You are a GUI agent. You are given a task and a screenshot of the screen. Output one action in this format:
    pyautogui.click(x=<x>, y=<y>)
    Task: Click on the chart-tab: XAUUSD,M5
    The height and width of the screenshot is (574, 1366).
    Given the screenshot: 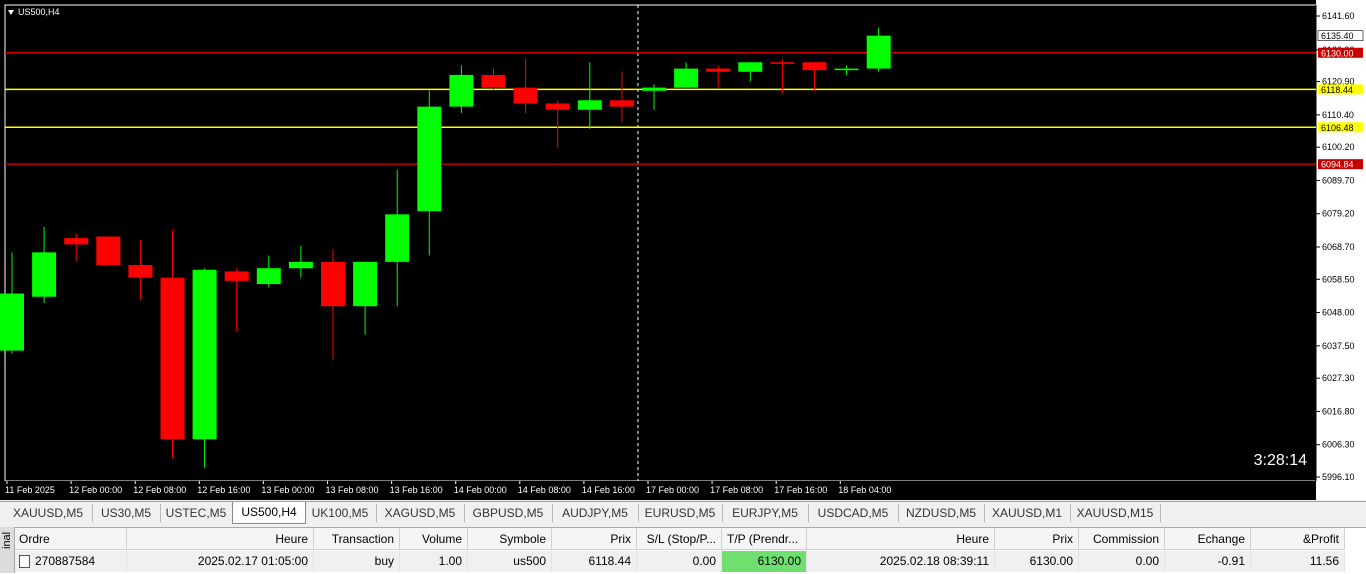 What is the action you would take?
    pyautogui.click(x=48, y=513)
    